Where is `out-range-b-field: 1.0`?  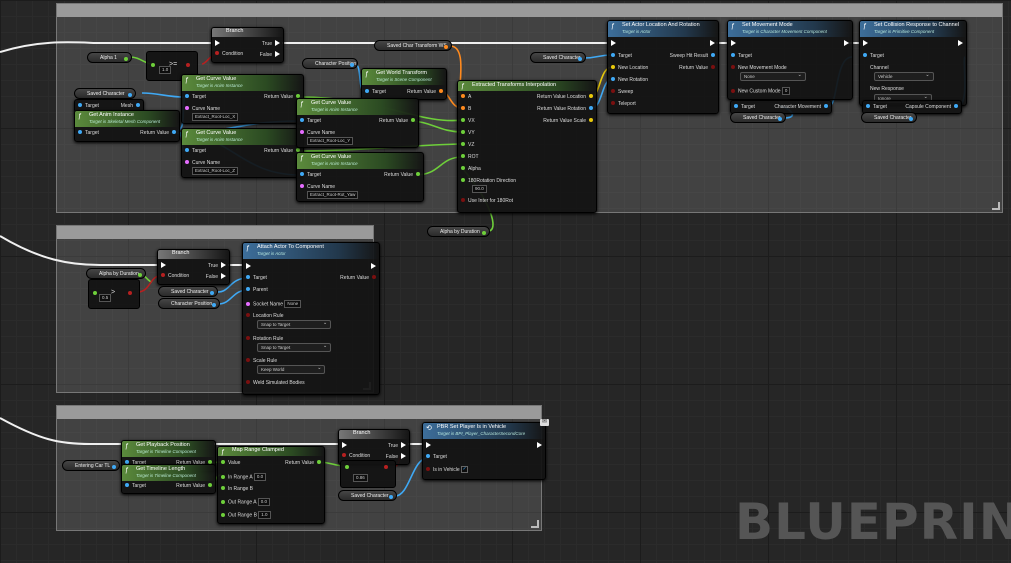
out-range-b-field: 1.0 is located at coordinates (264, 515).